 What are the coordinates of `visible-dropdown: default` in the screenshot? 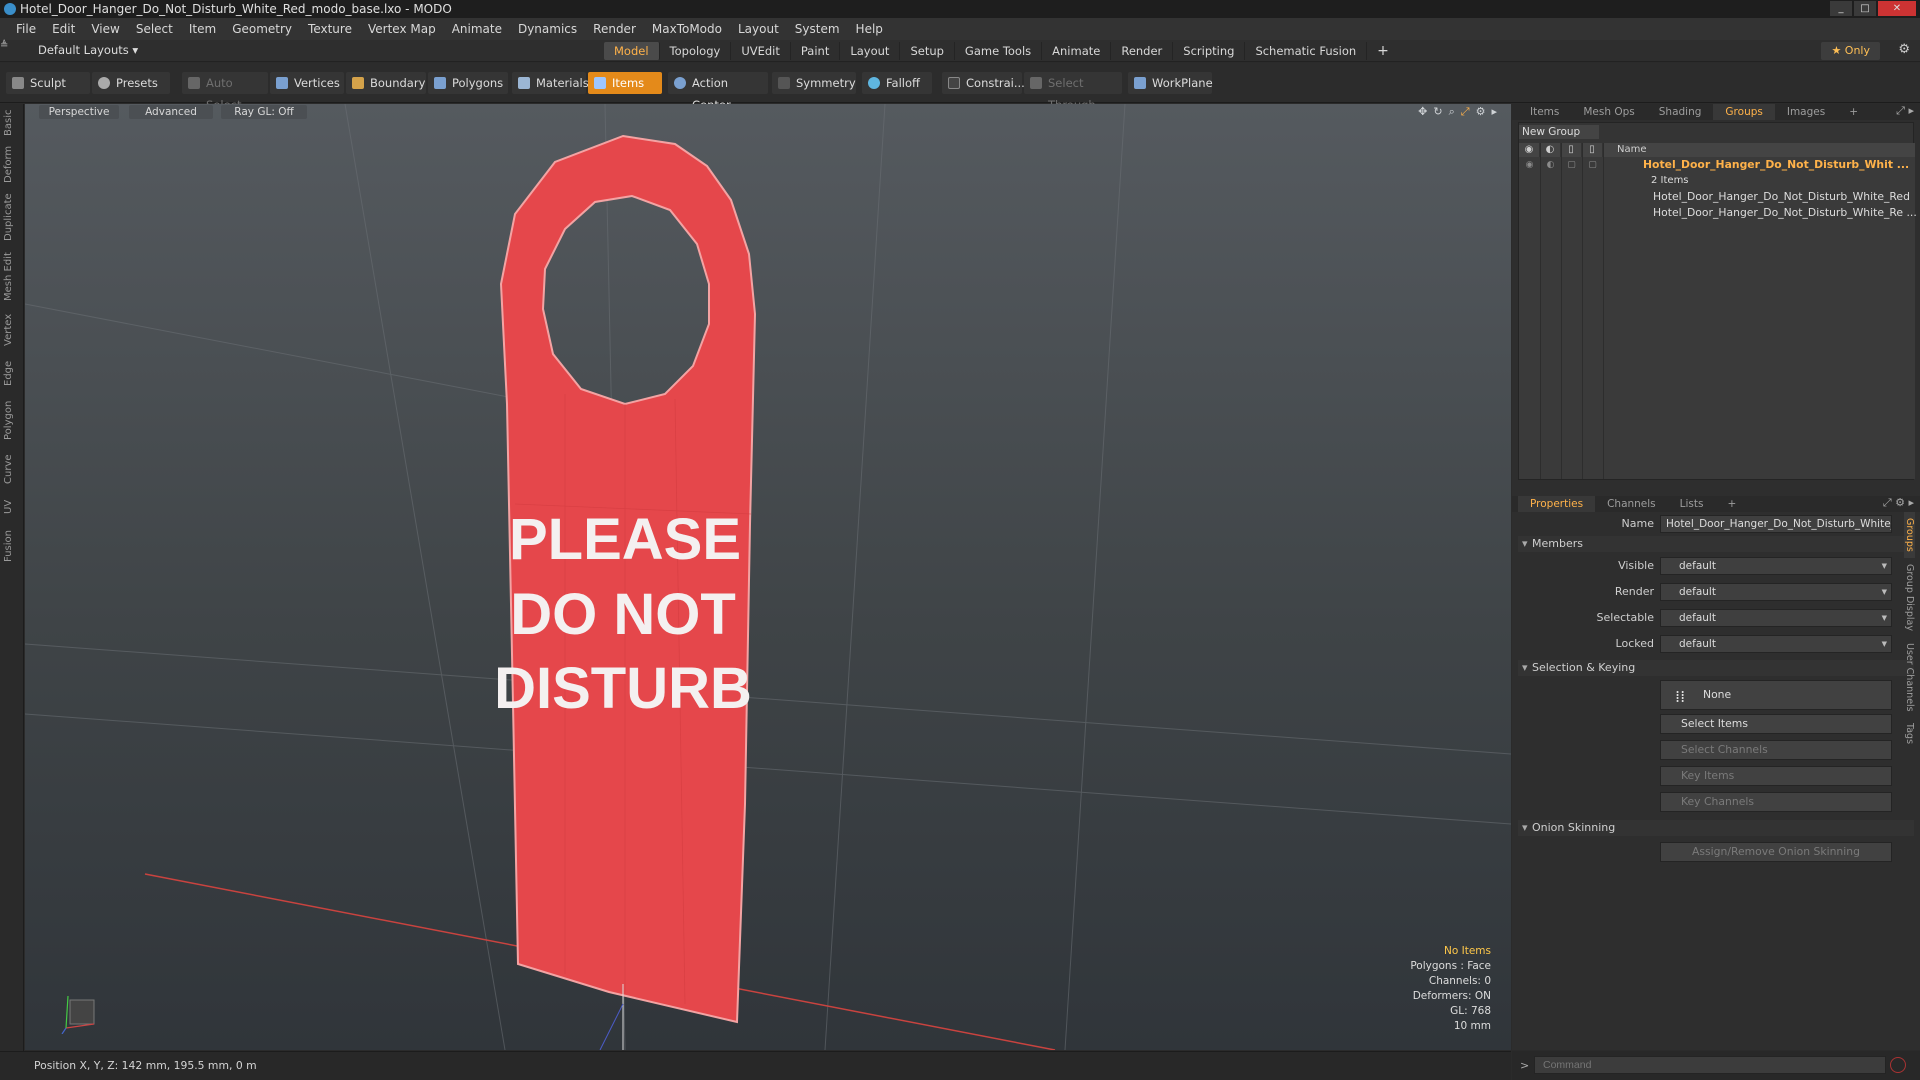 It's located at (1776, 566).